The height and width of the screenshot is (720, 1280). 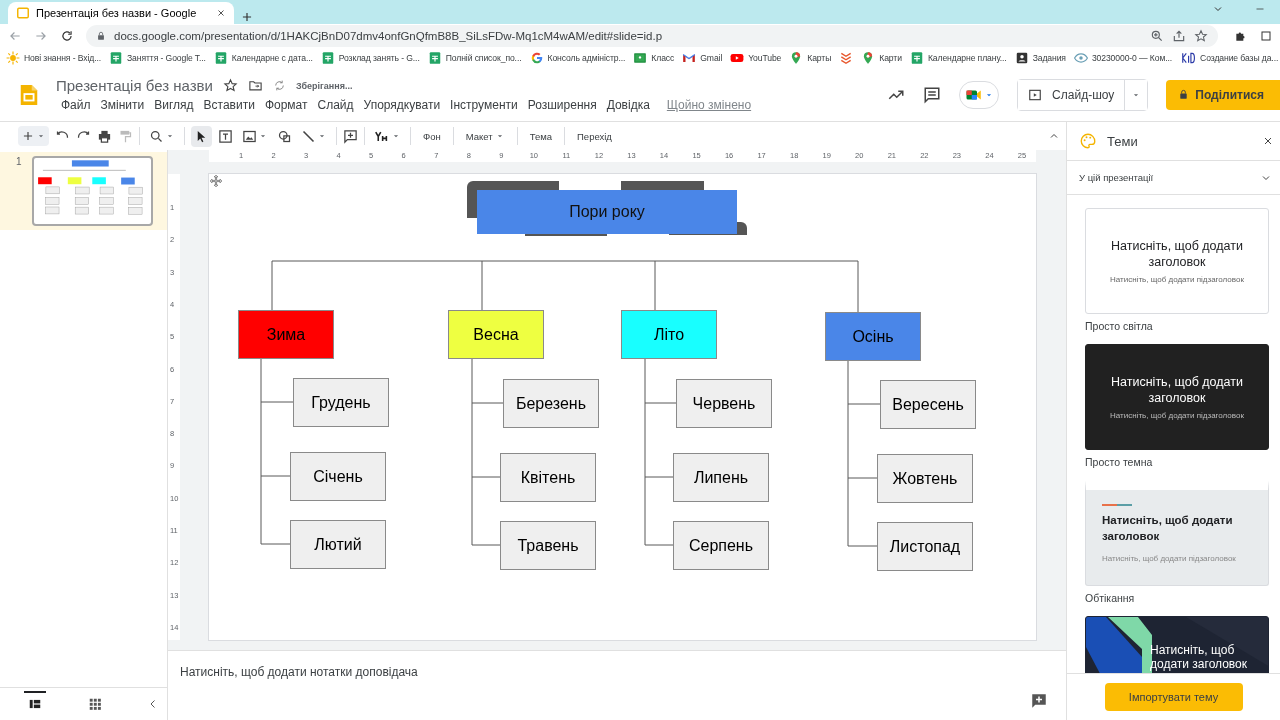 What do you see at coordinates (617, 685) in the screenshot?
I see `speaker-notes-field: Натисніть, щоб додати нотатки доповідача` at bounding box center [617, 685].